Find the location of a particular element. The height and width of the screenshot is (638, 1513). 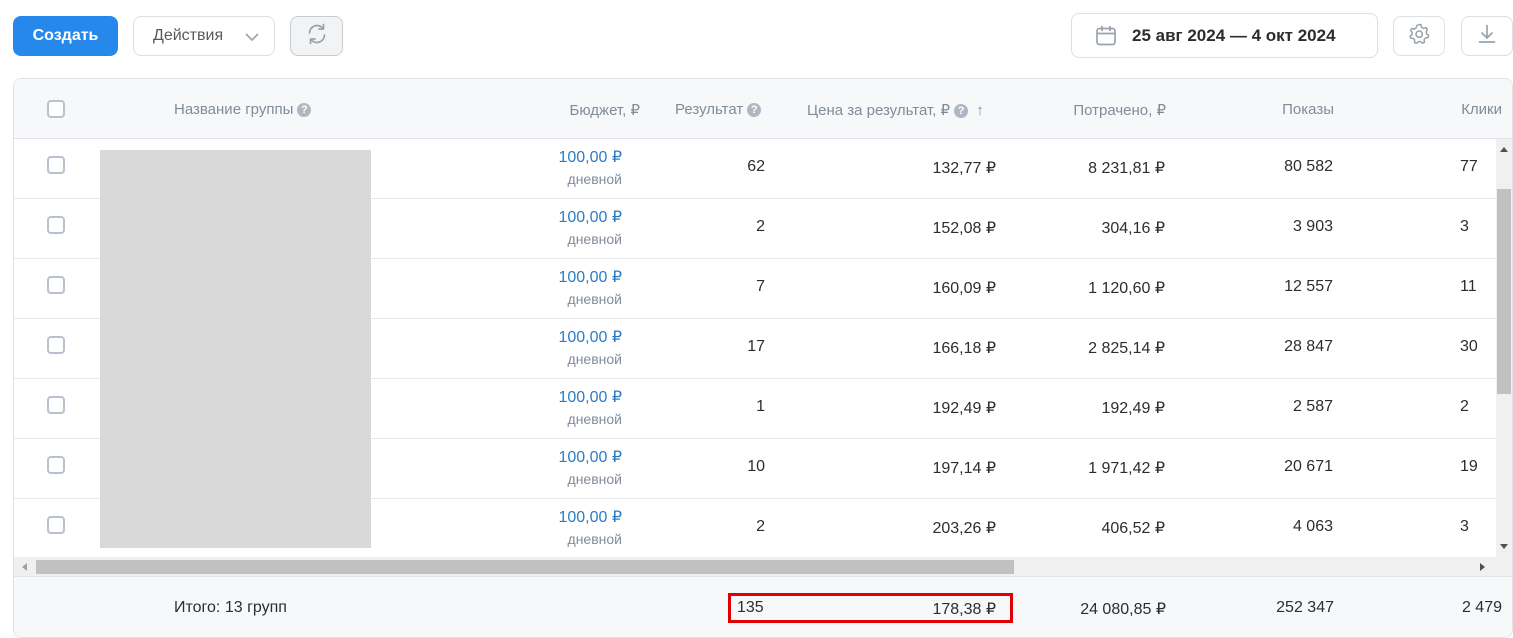

column-header-result: Результат? is located at coordinates (718, 109).